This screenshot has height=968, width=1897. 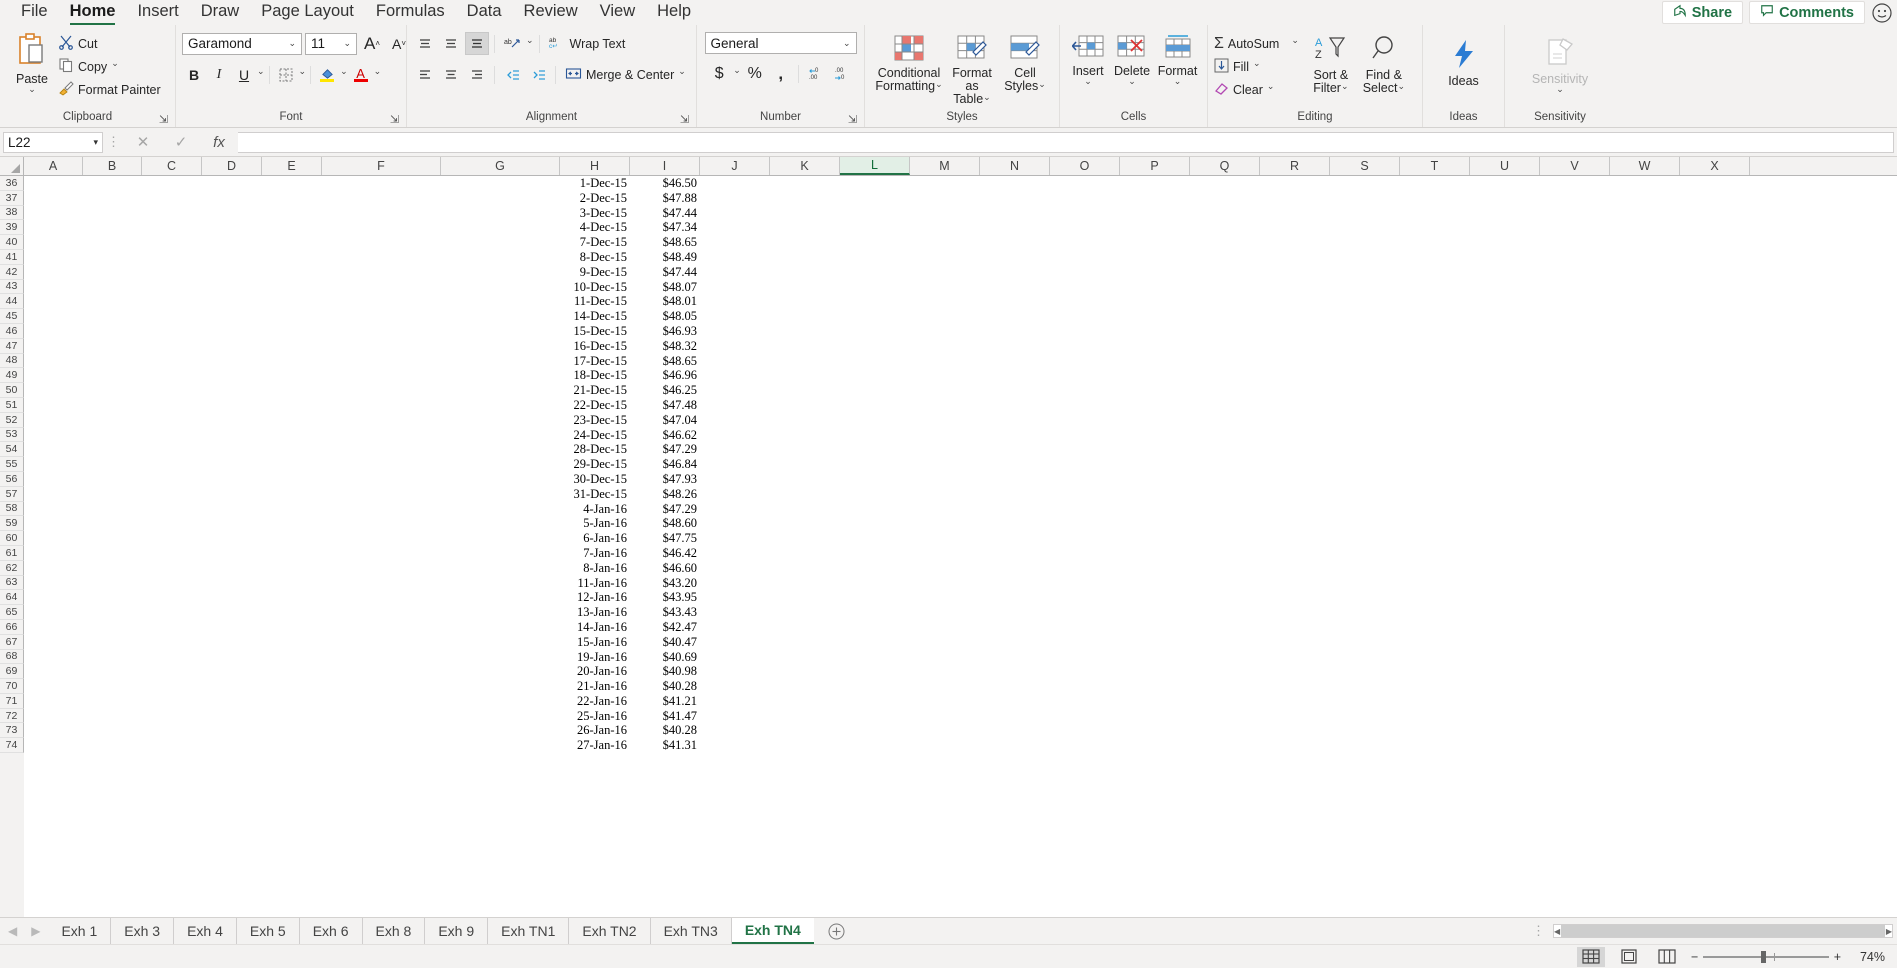 I want to click on cell-I42: $47.44, so click(x=665, y=272).